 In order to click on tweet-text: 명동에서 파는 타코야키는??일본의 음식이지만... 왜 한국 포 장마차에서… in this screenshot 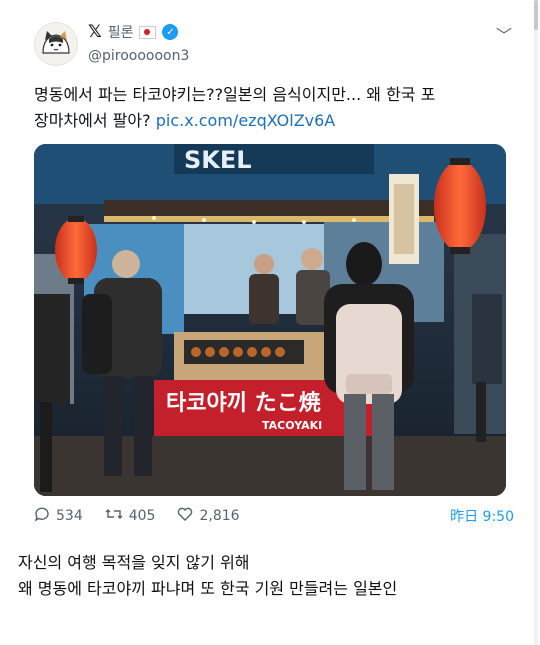, I will do `click(274, 108)`.